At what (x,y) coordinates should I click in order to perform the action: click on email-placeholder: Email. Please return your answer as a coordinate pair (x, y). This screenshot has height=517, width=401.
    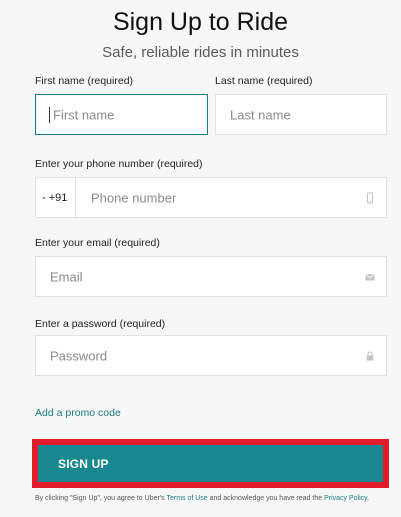
    Looking at the image, I should click on (66, 276).